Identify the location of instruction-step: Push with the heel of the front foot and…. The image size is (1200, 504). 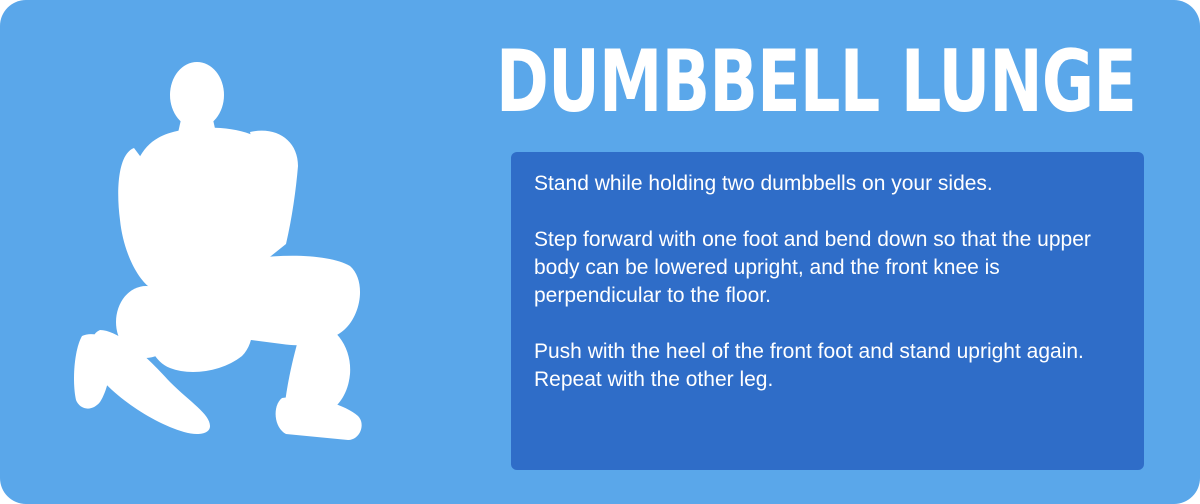
(809, 365).